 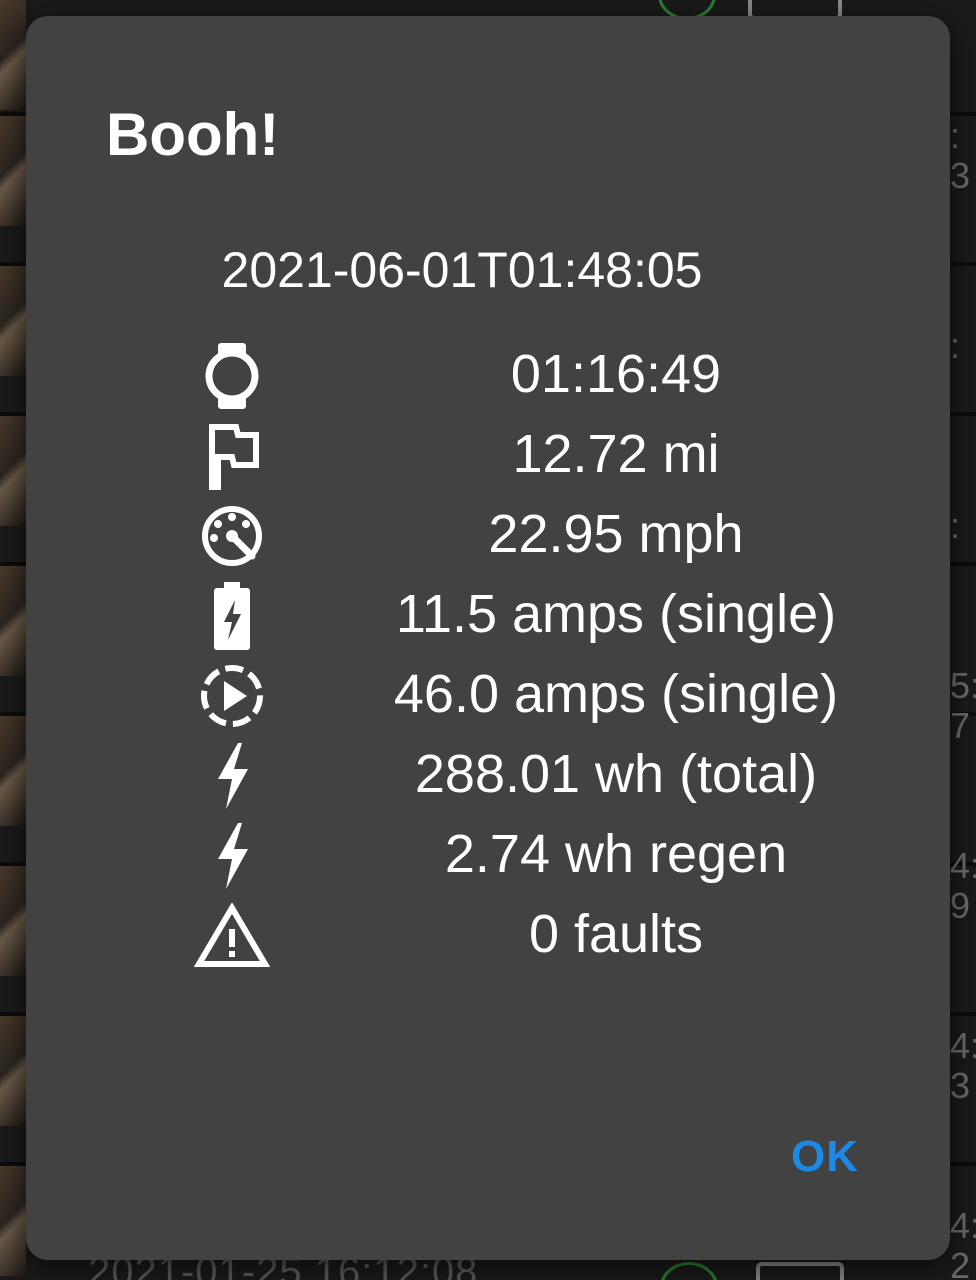 I want to click on dialog-title: Booh!, so click(x=193, y=134).